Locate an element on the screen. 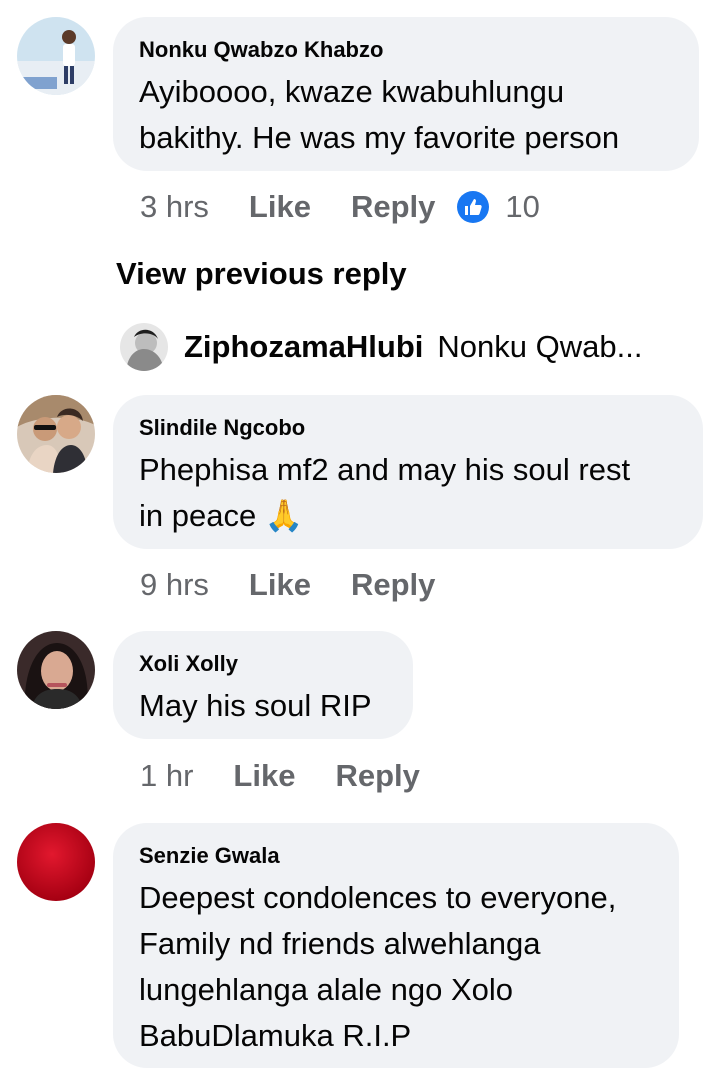 This screenshot has width=720, height=1076. comment-actions: 3 hrs Like Reply 10 is located at coordinates (340, 207).